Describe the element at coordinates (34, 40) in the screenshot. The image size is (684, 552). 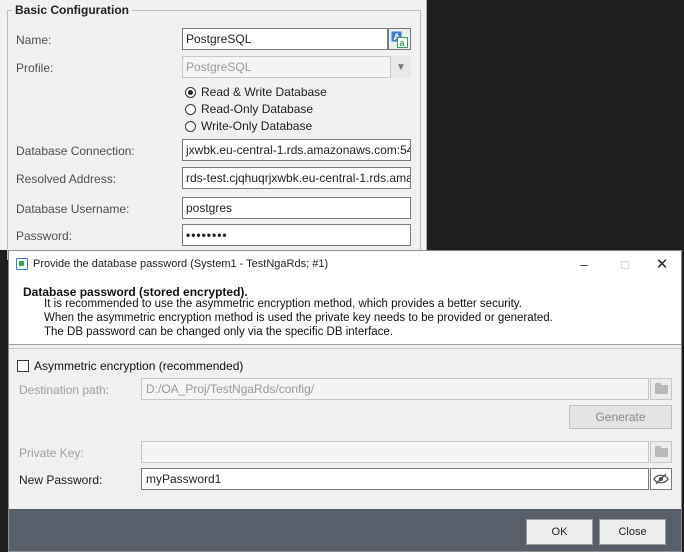
I see `name-label: Name:` at that location.